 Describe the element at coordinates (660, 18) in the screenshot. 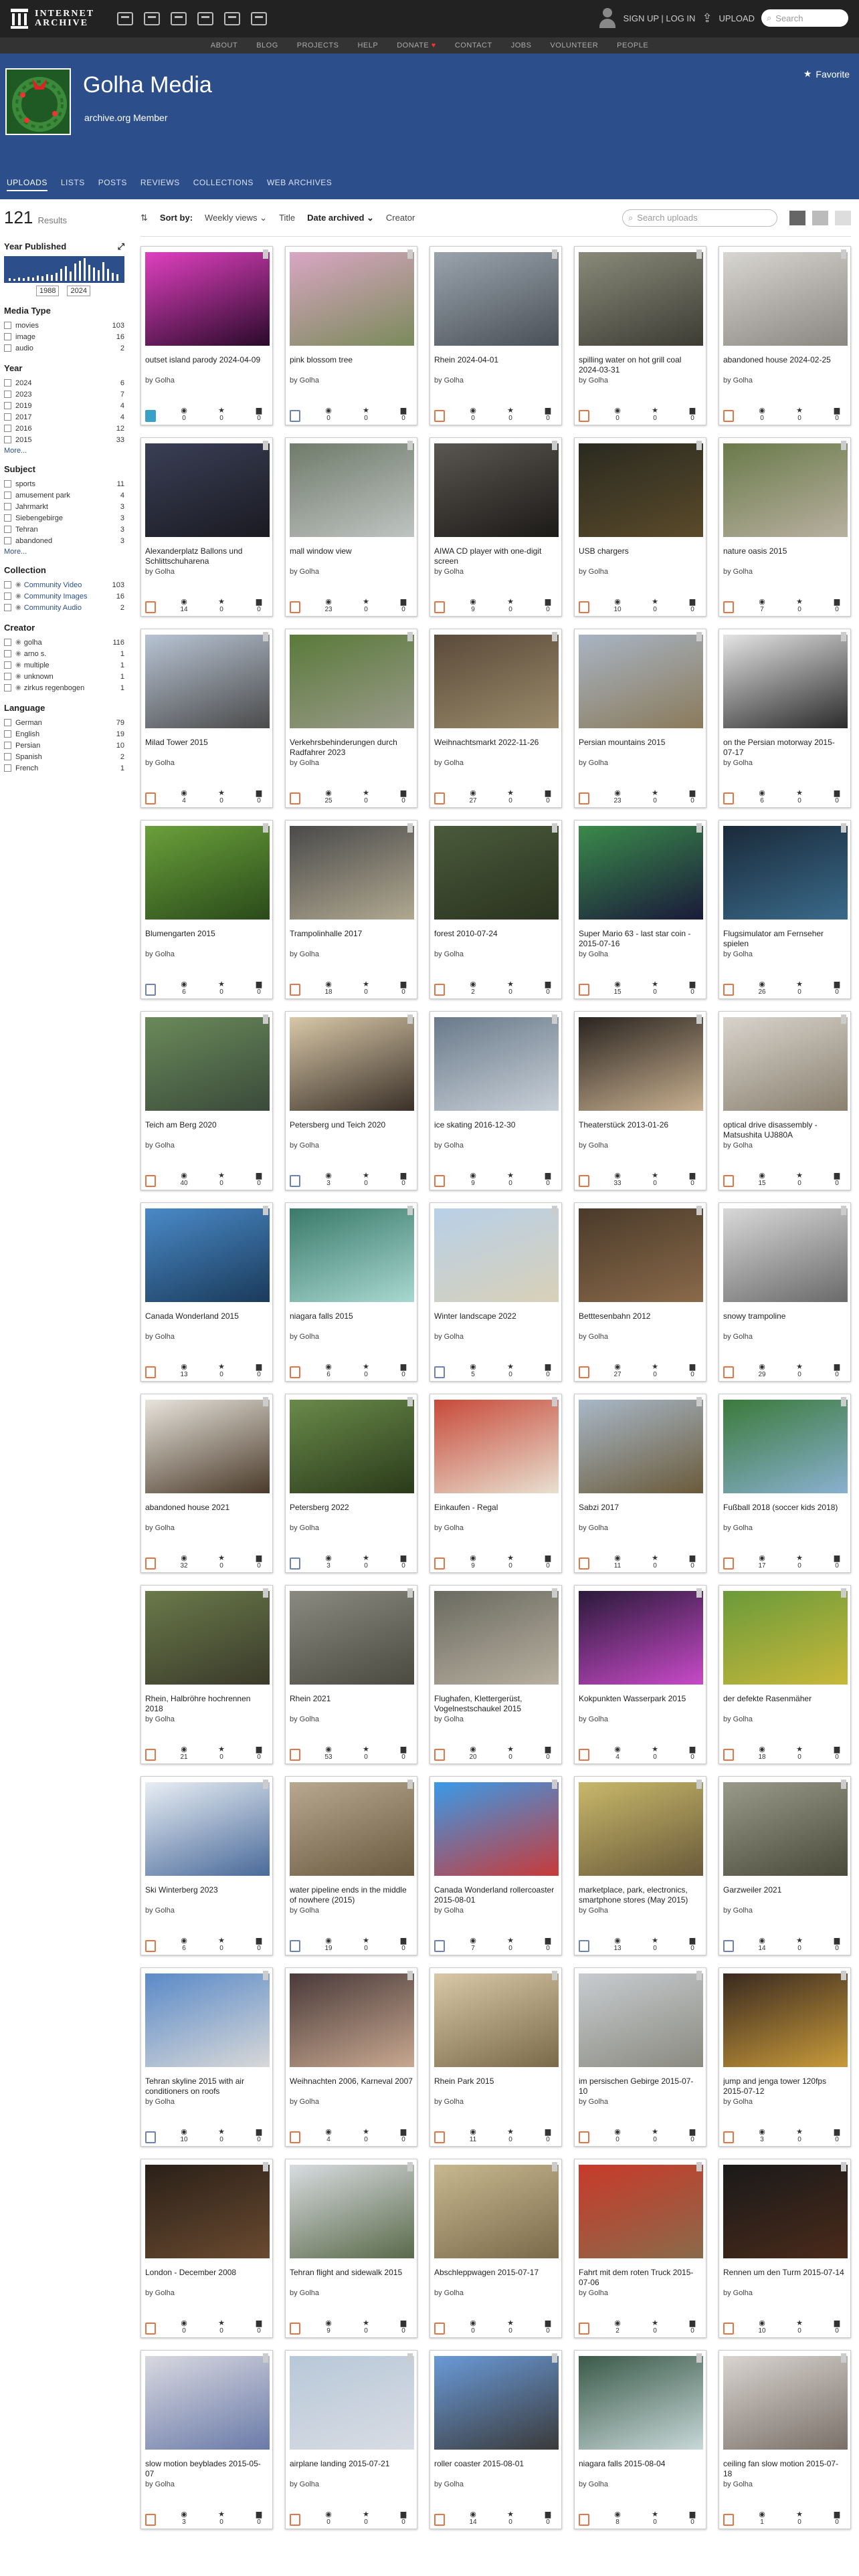

I see `auth-links: SIGN UP | LOG IN` at that location.